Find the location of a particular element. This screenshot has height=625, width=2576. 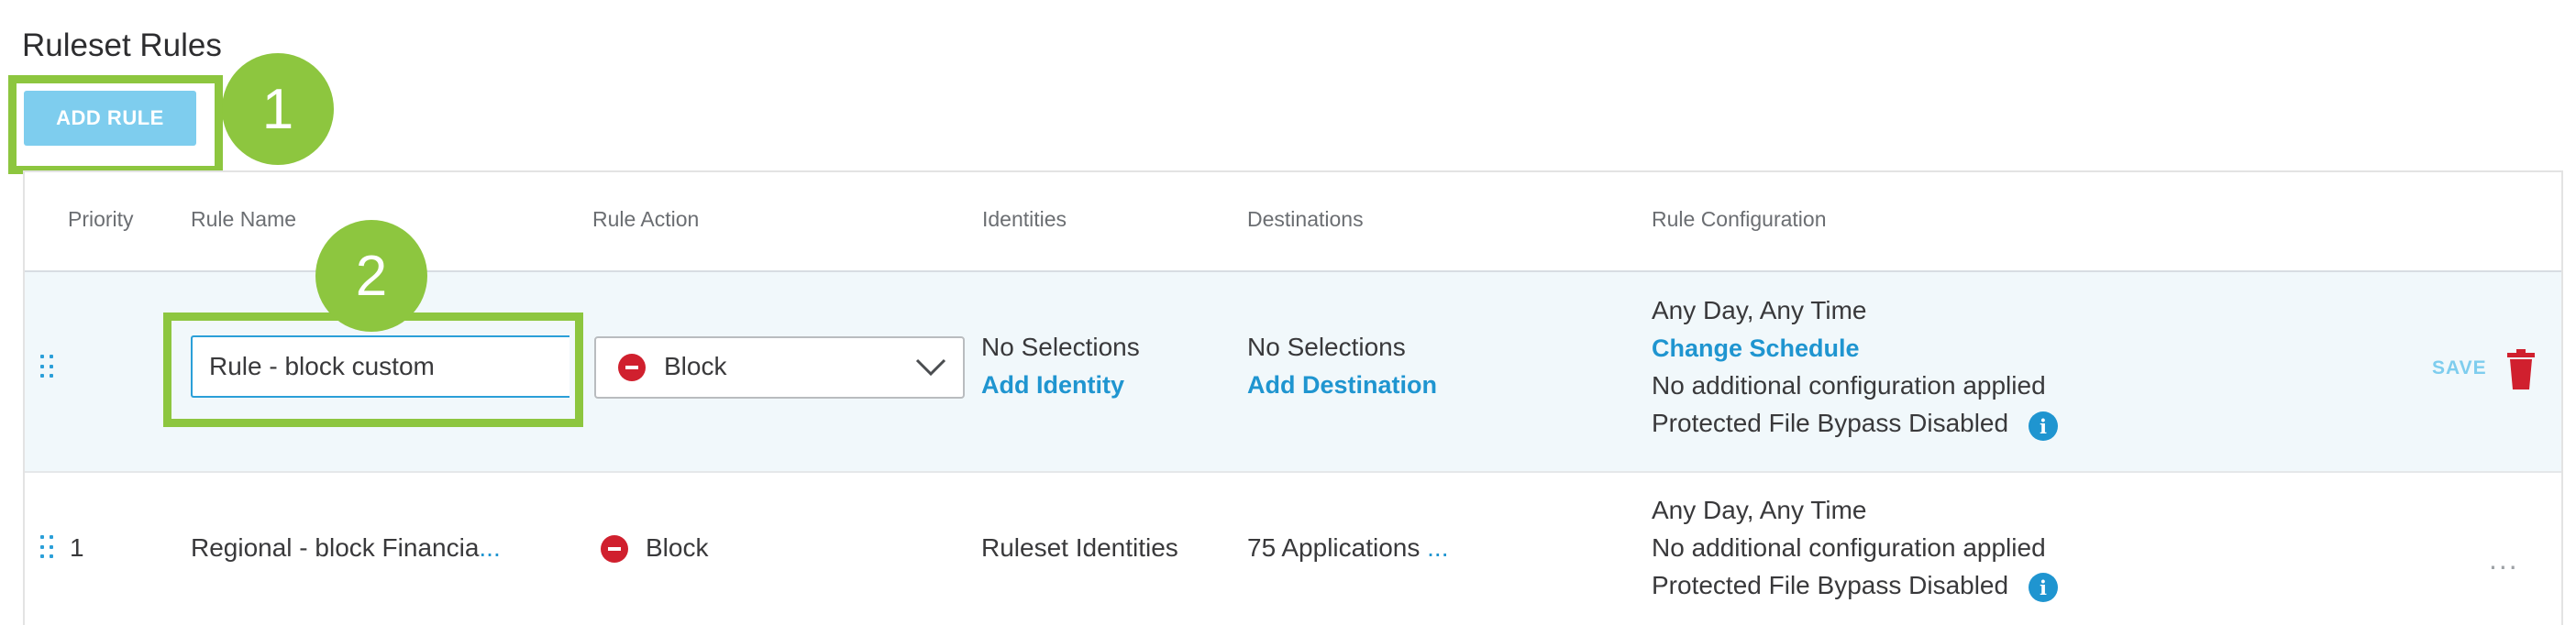

config-schedule: Any Day, Any Time is located at coordinates (1759, 310).